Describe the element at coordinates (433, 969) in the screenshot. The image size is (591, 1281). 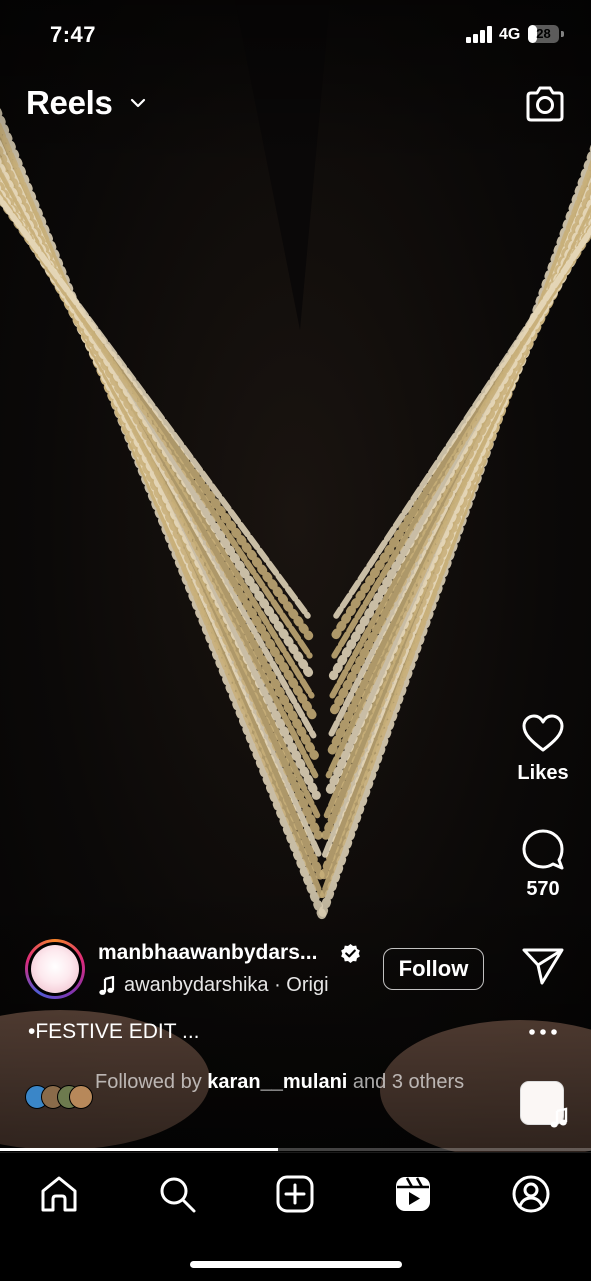
I see `follow-button: Follow` at that location.